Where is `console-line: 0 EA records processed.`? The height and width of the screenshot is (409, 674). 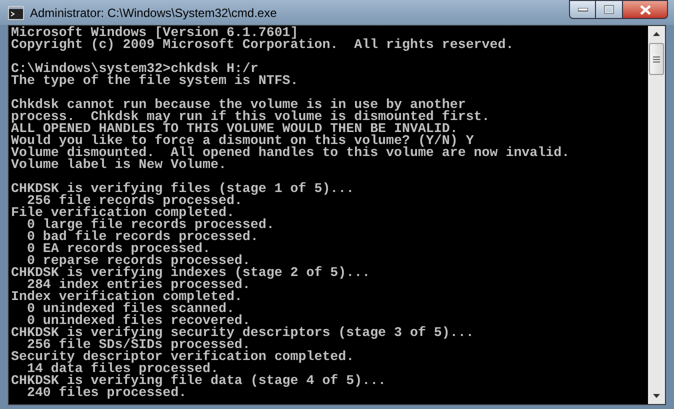
console-line: 0 EA records processed. is located at coordinates (118, 249).